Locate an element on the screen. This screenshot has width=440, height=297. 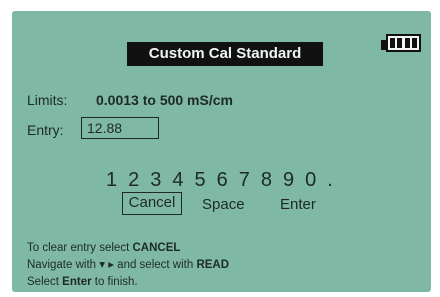
help-line-navigate: Navigate with ▾ ▸ and select with READ is located at coordinates (128, 265).